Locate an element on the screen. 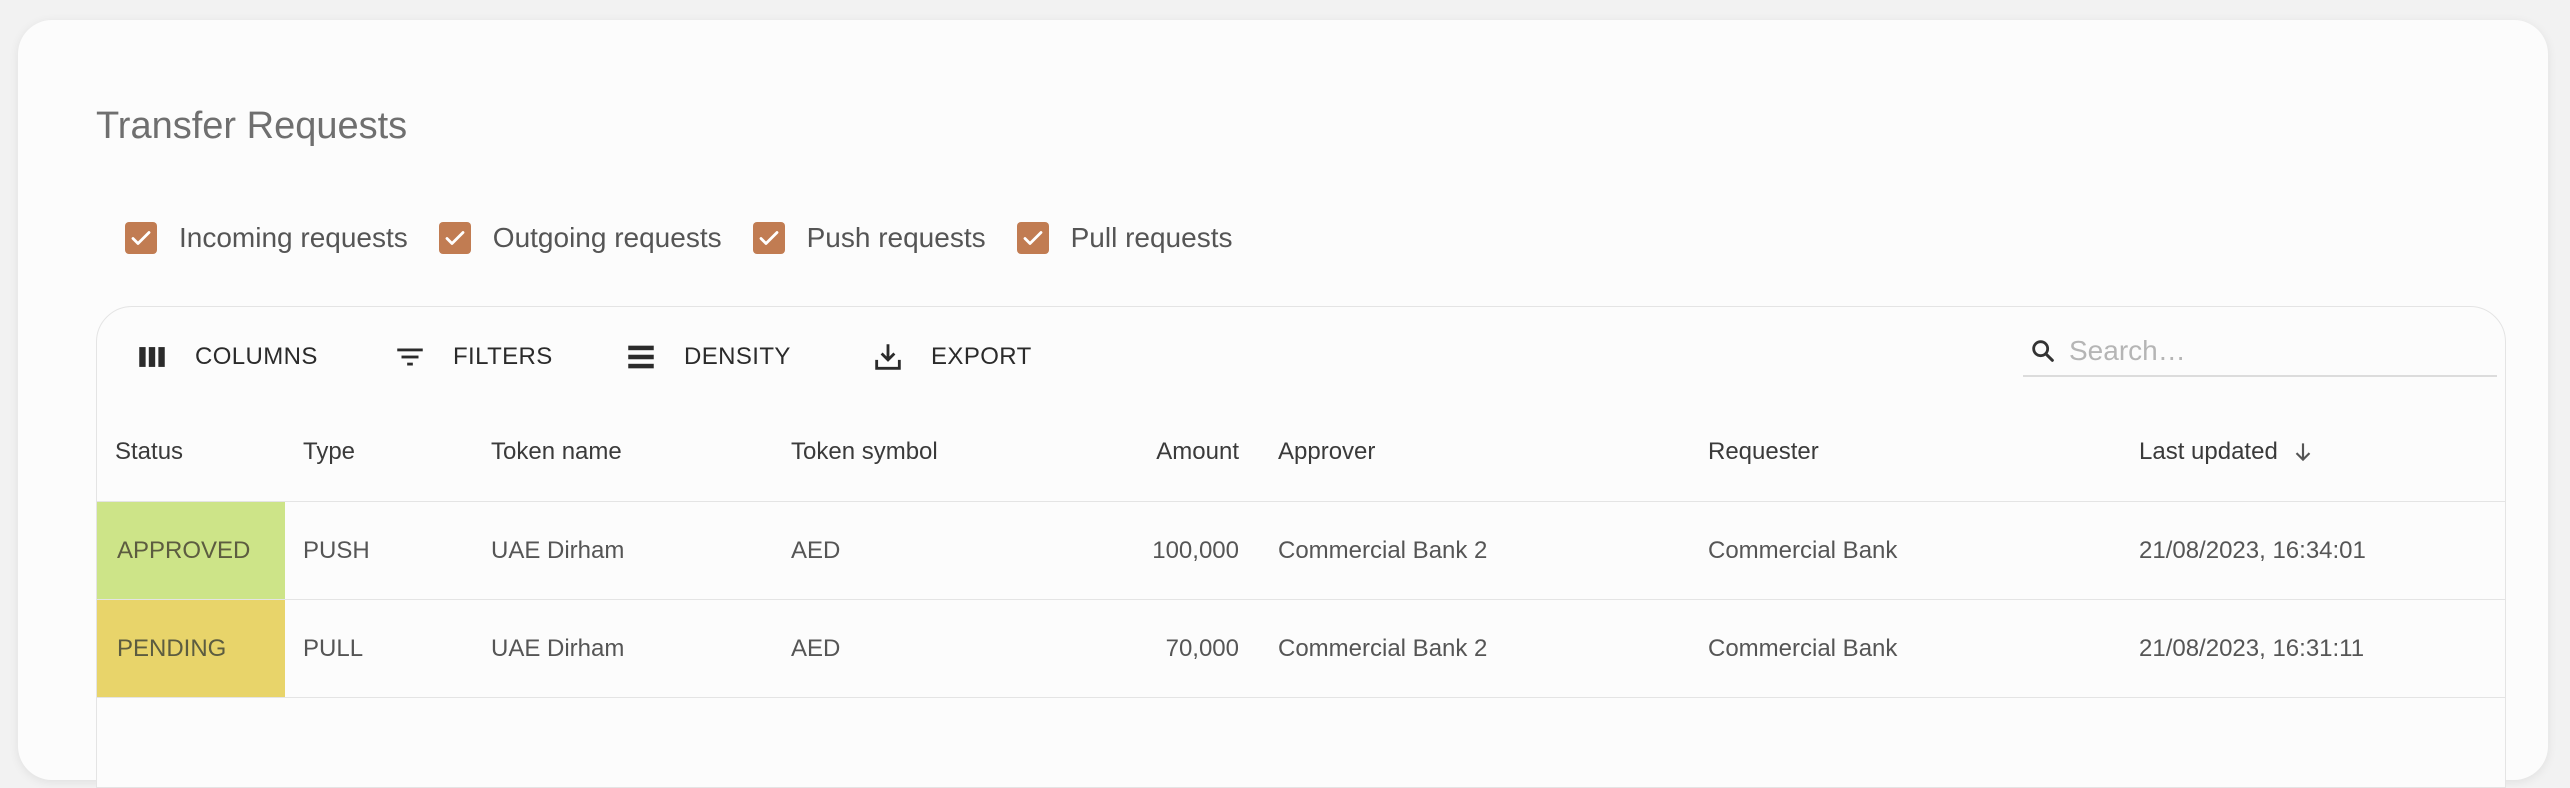 This screenshot has width=2570, height=788. column-header-last-updated: Last updated is located at coordinates (2227, 452).